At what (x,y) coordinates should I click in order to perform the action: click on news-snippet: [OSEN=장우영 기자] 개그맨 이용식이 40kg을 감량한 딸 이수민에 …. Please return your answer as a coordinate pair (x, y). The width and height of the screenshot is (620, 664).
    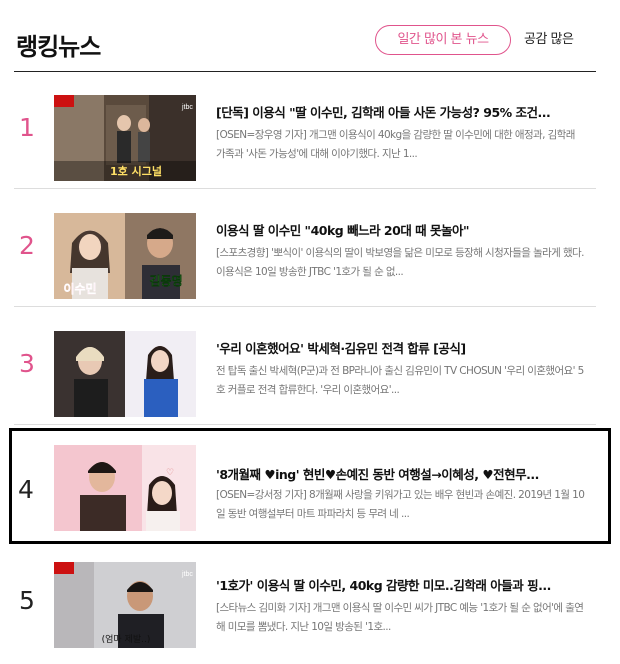
    Looking at the image, I should click on (395, 144).